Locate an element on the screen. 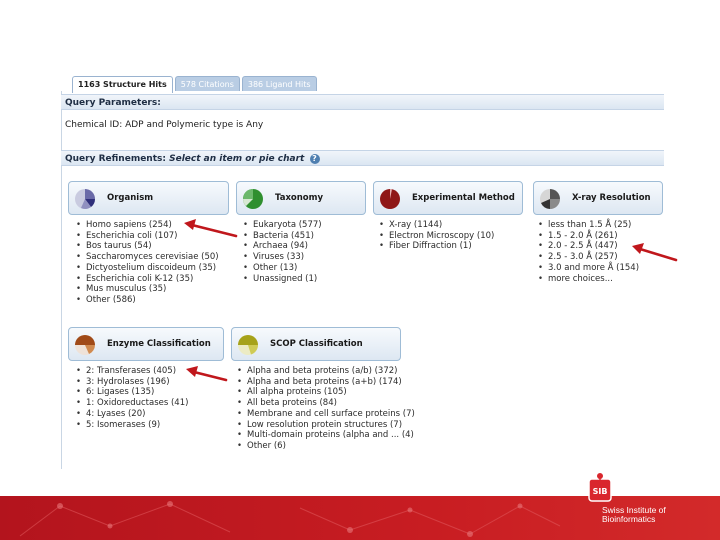 This screenshot has width=720, height=540. sib-logo-icon: SIB is located at coordinates (600, 487).